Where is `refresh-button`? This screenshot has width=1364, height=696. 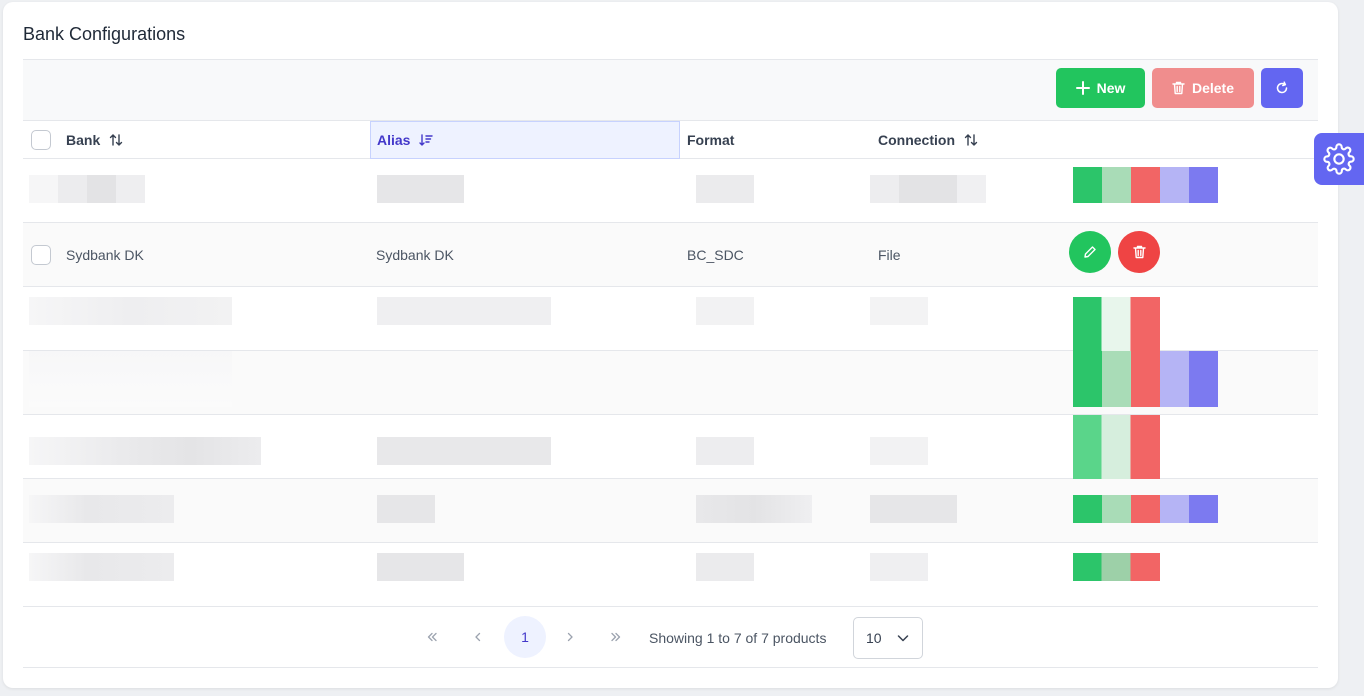
refresh-button is located at coordinates (1282, 88).